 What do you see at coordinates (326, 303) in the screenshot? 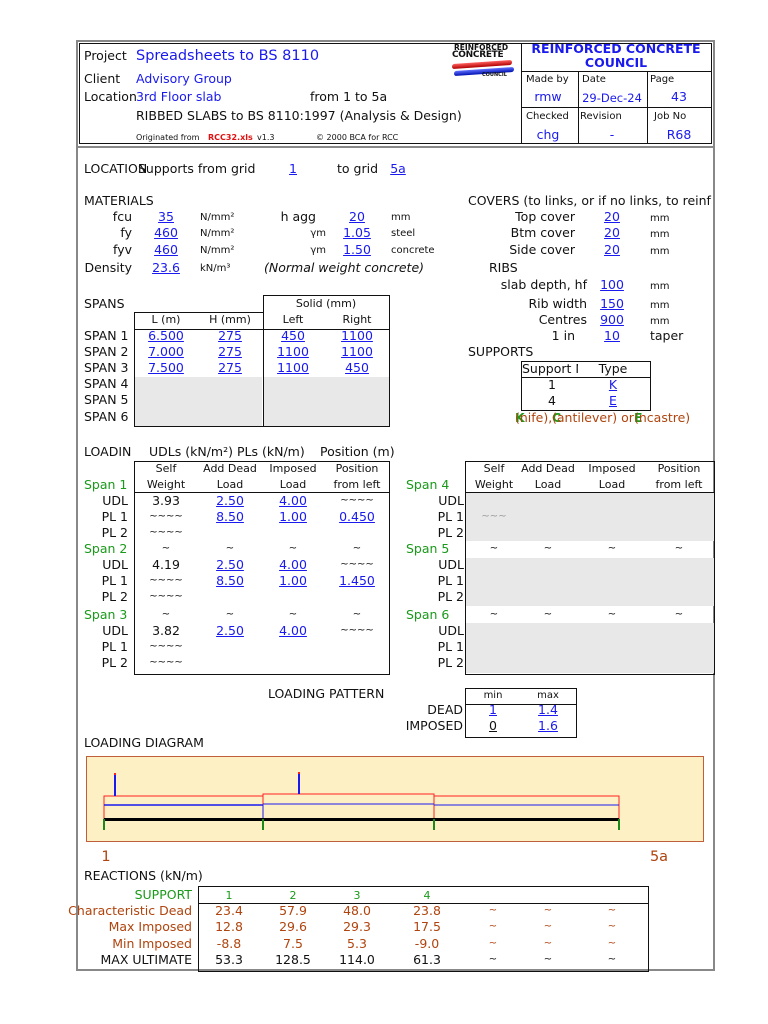
I see `solid-header: Solid (mm)` at bounding box center [326, 303].